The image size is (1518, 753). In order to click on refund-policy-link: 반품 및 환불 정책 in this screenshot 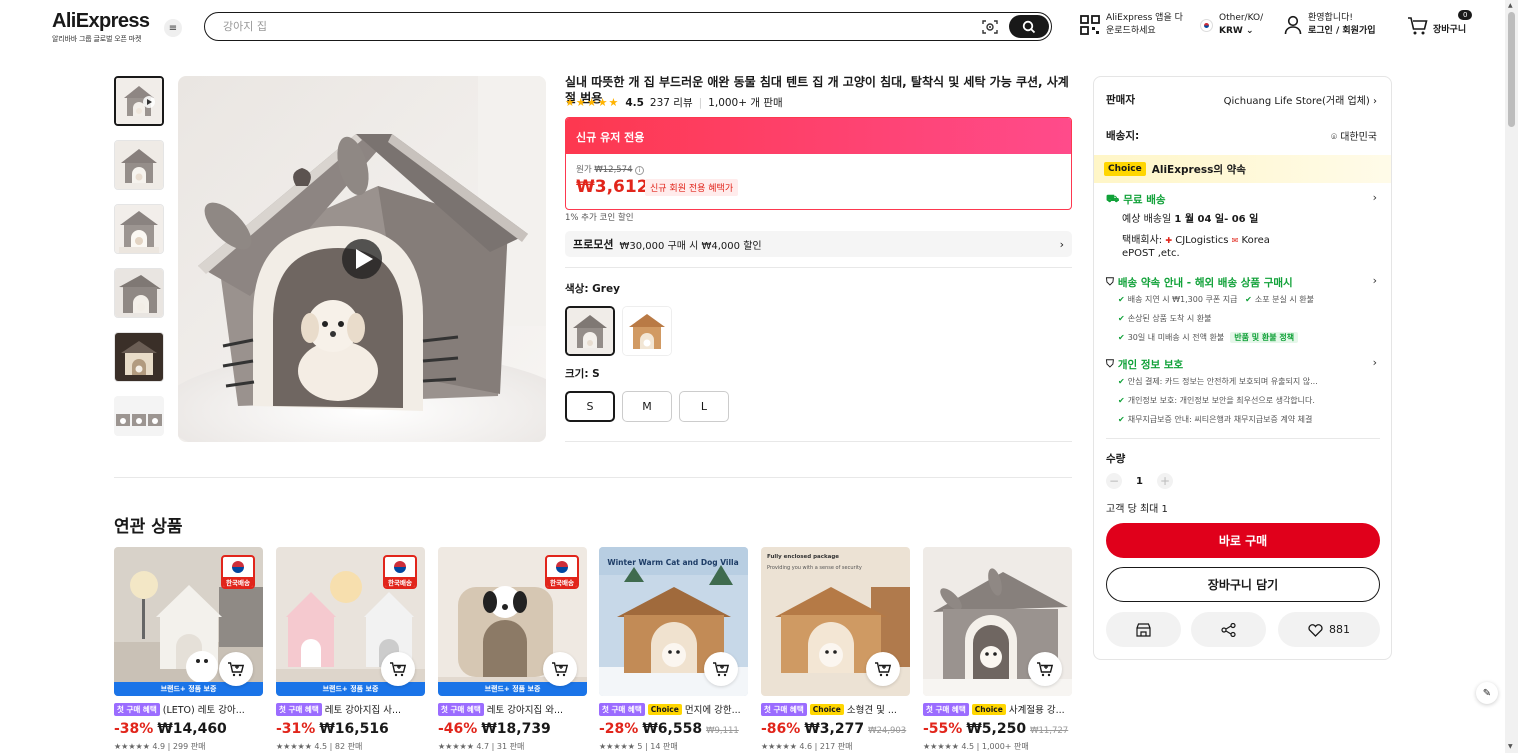, I will do `click(1264, 337)`.